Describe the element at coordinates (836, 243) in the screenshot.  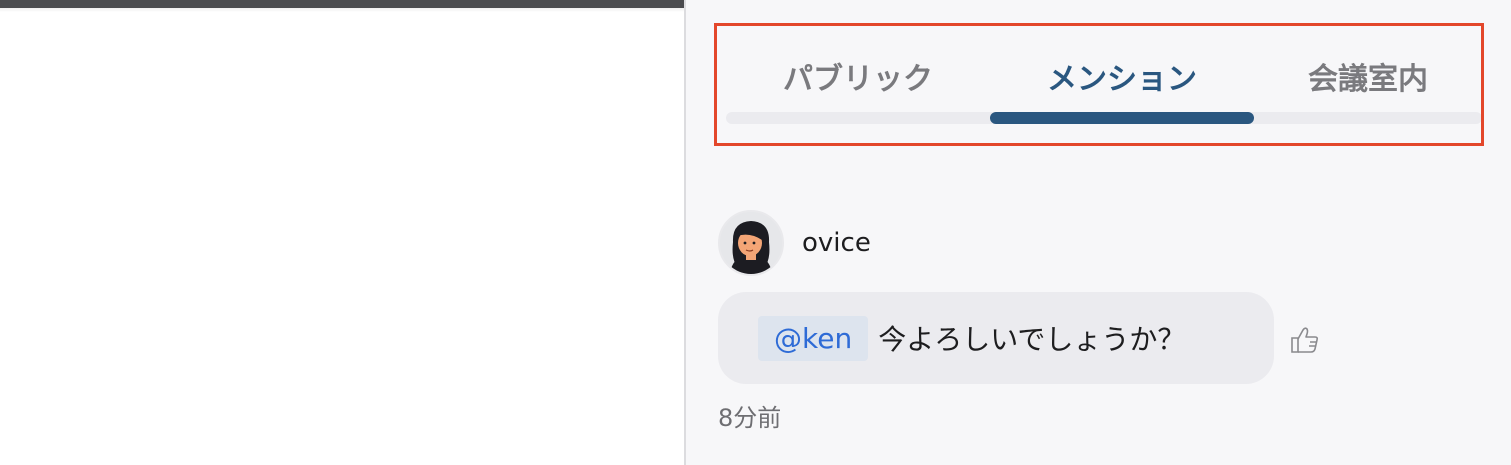
I see `message-author: ovice` at that location.